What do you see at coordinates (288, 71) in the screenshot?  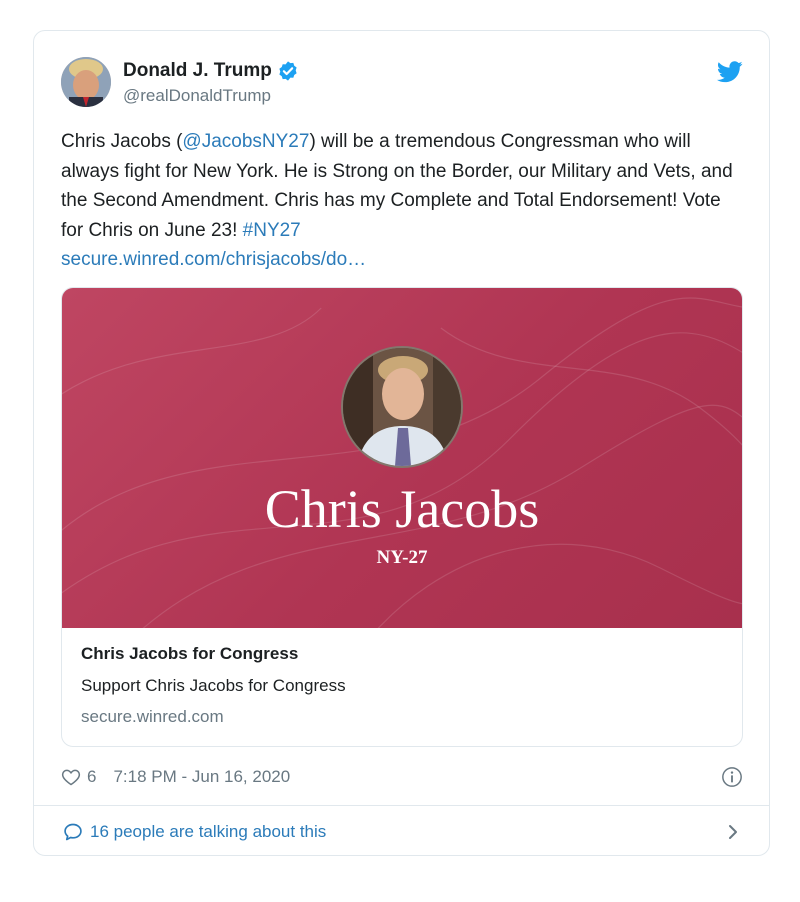 I see `verified-badge-icon` at bounding box center [288, 71].